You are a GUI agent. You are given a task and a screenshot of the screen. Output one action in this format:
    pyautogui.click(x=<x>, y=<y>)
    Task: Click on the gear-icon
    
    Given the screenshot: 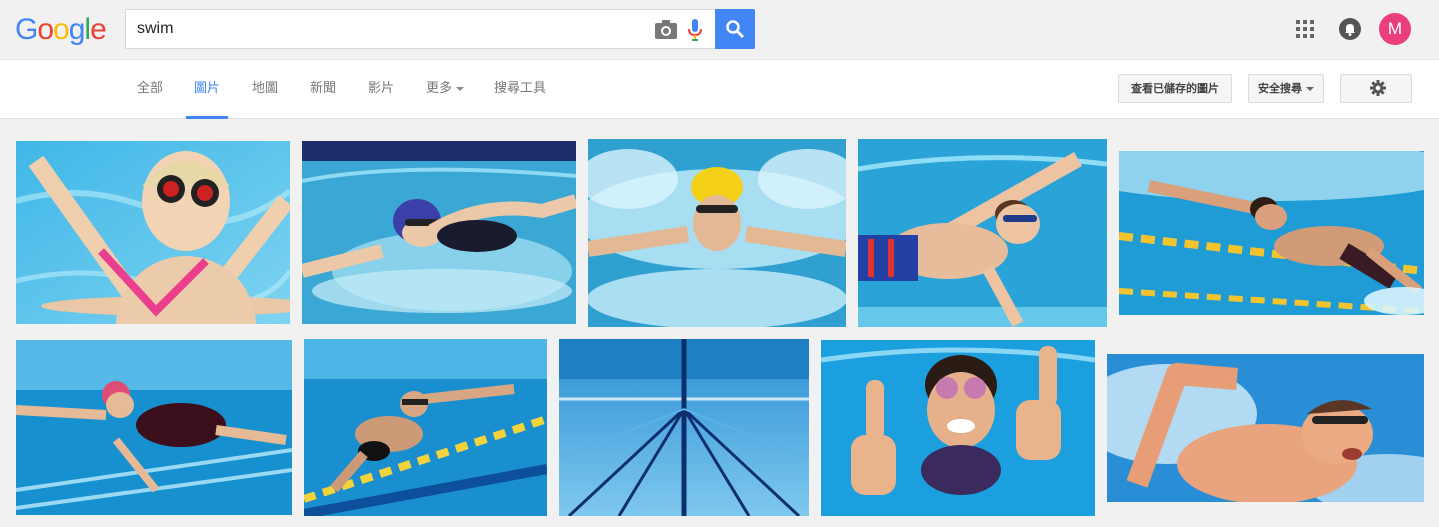 What is the action you would take?
    pyautogui.click(x=1378, y=88)
    